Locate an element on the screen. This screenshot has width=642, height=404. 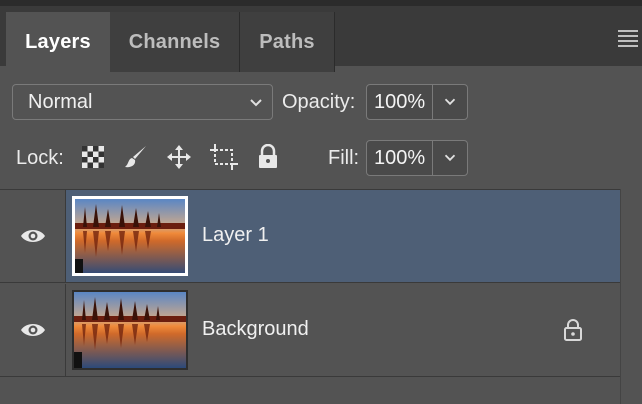
fill-field: 100% is located at coordinates (417, 158).